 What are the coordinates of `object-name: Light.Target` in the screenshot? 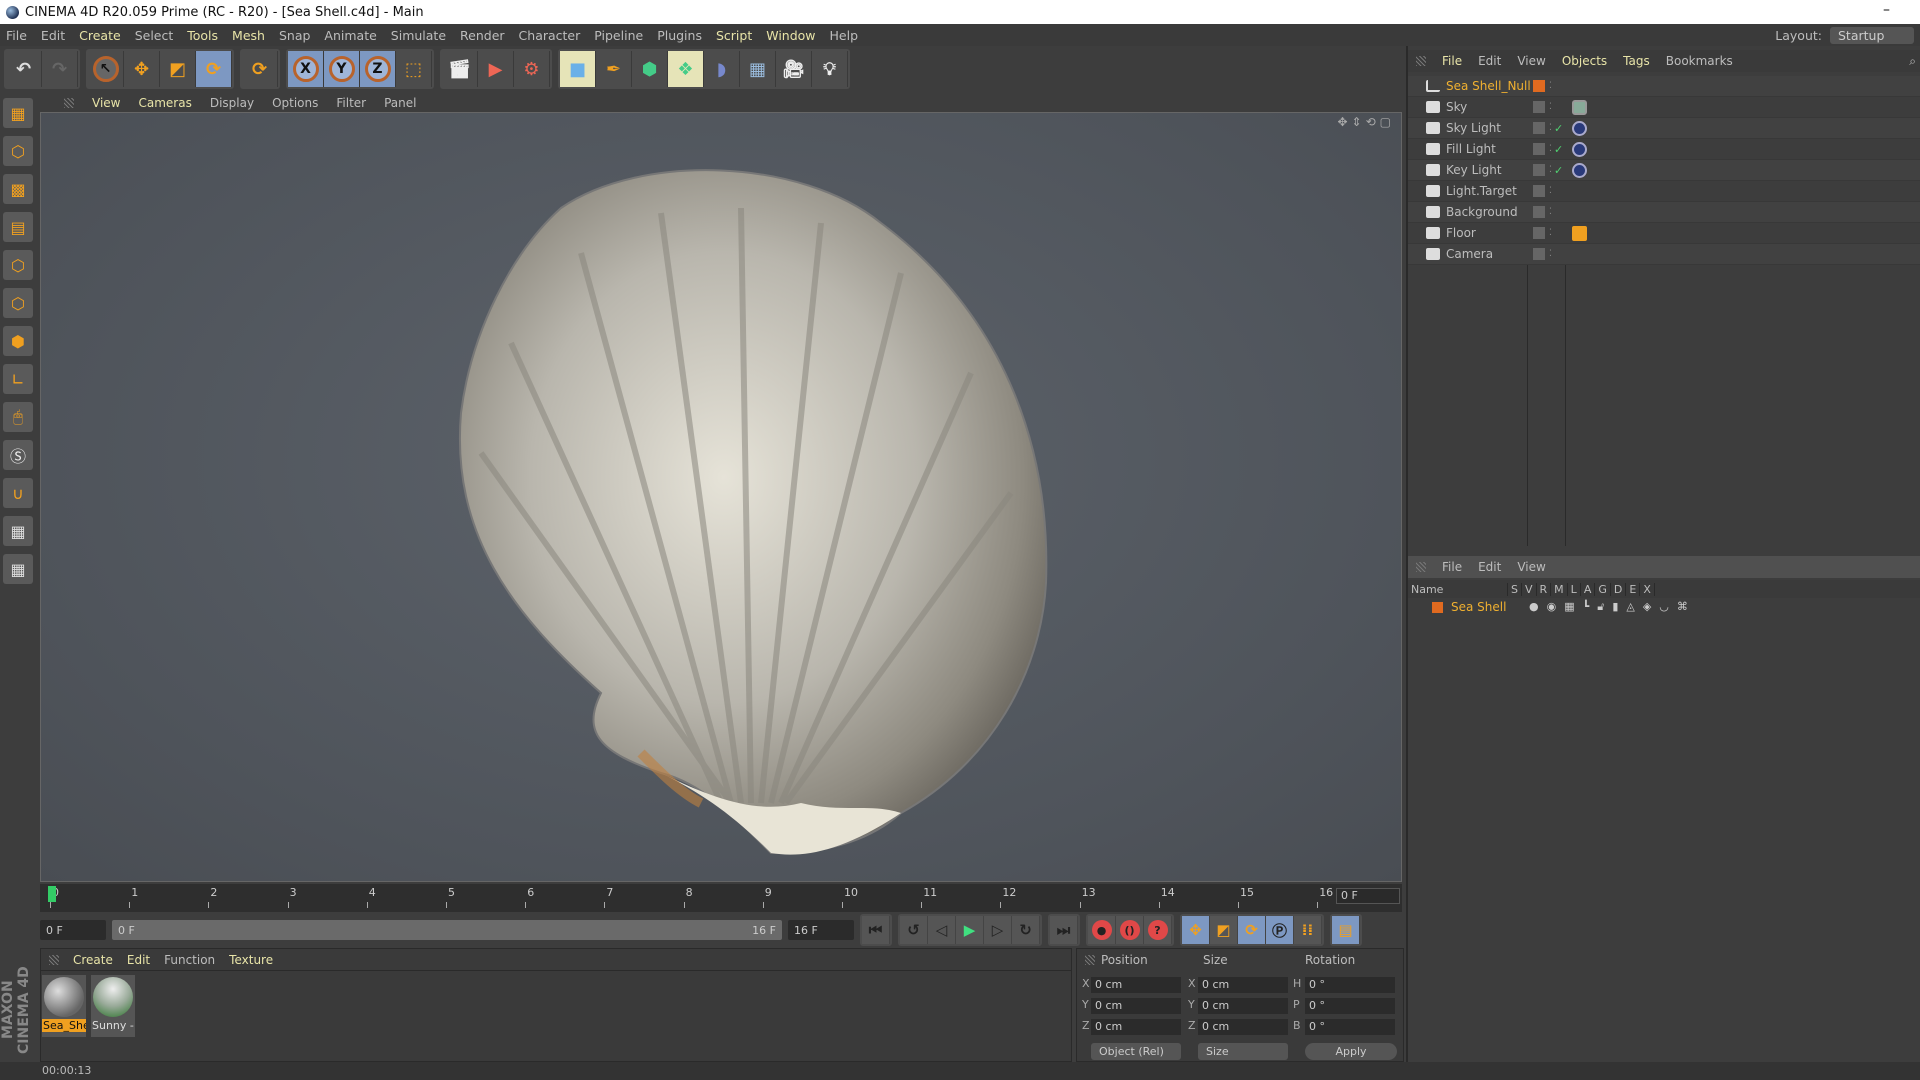 It's located at (1481, 191).